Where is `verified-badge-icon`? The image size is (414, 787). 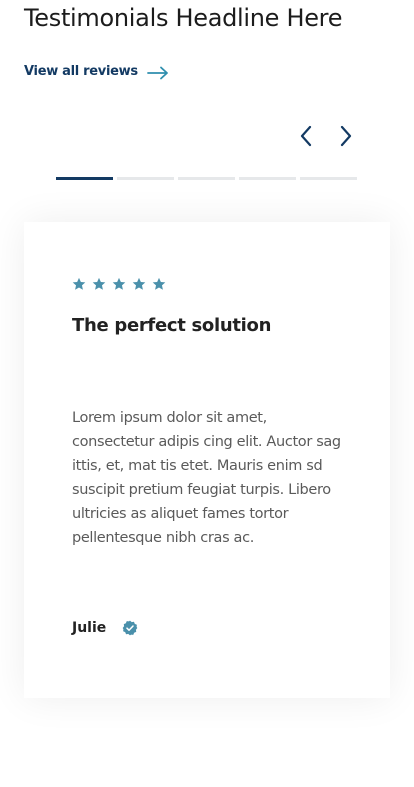
verified-badge-icon is located at coordinates (130, 628).